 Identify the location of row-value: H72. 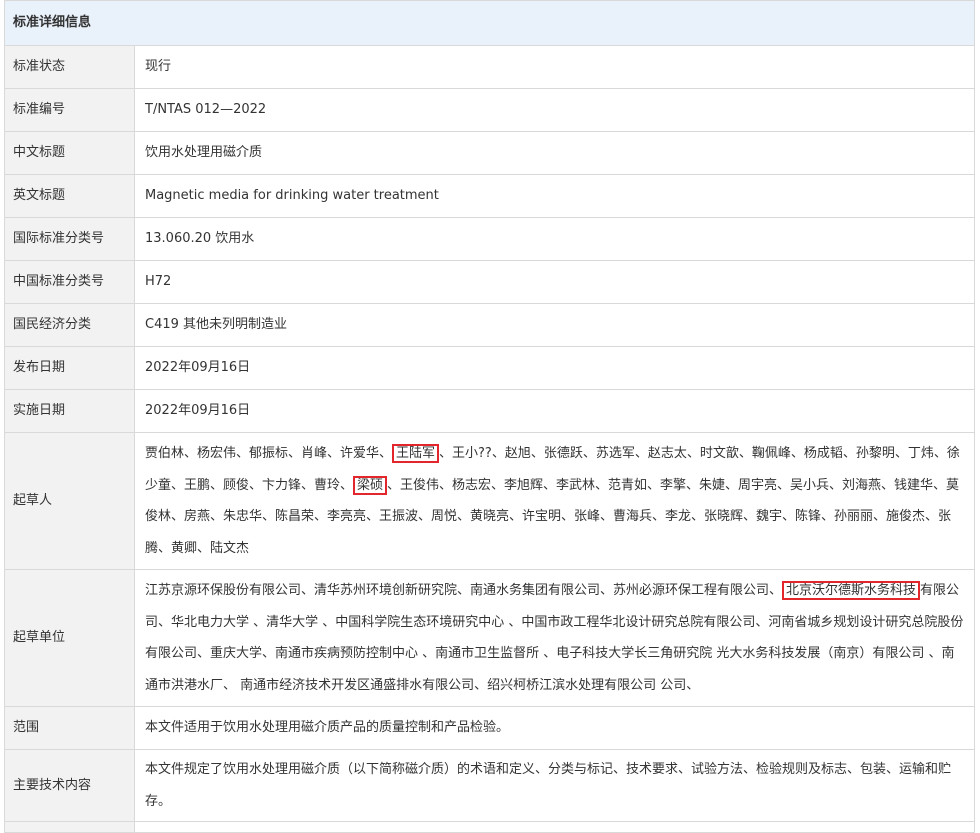
(554, 282).